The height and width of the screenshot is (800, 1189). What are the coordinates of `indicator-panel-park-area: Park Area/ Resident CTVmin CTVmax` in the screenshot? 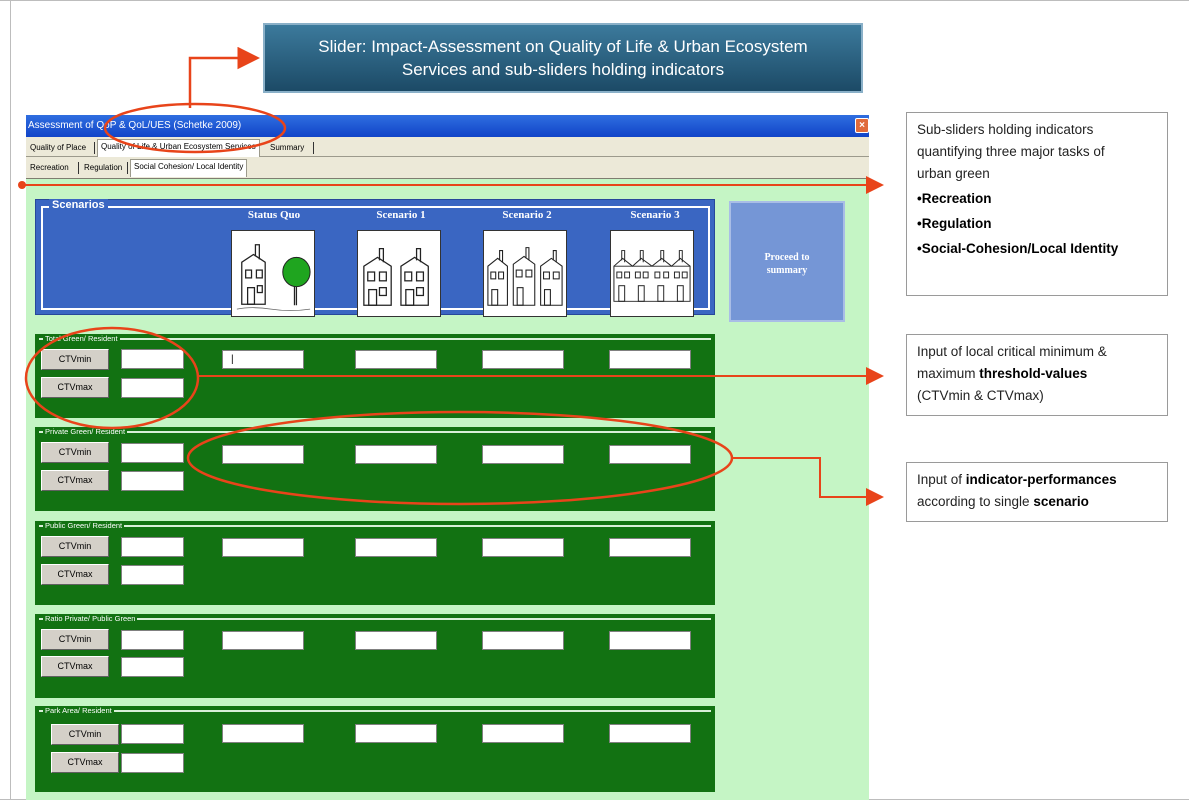 It's located at (375, 749).